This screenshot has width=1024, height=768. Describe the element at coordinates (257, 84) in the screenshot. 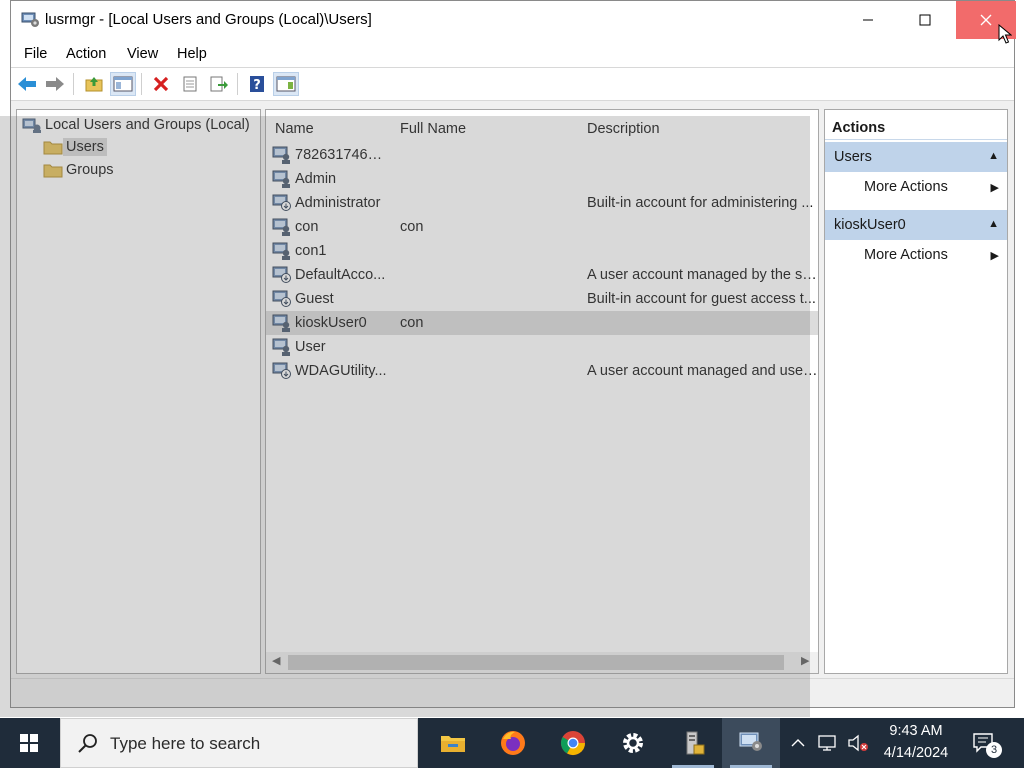

I see `help-button: ?` at that location.